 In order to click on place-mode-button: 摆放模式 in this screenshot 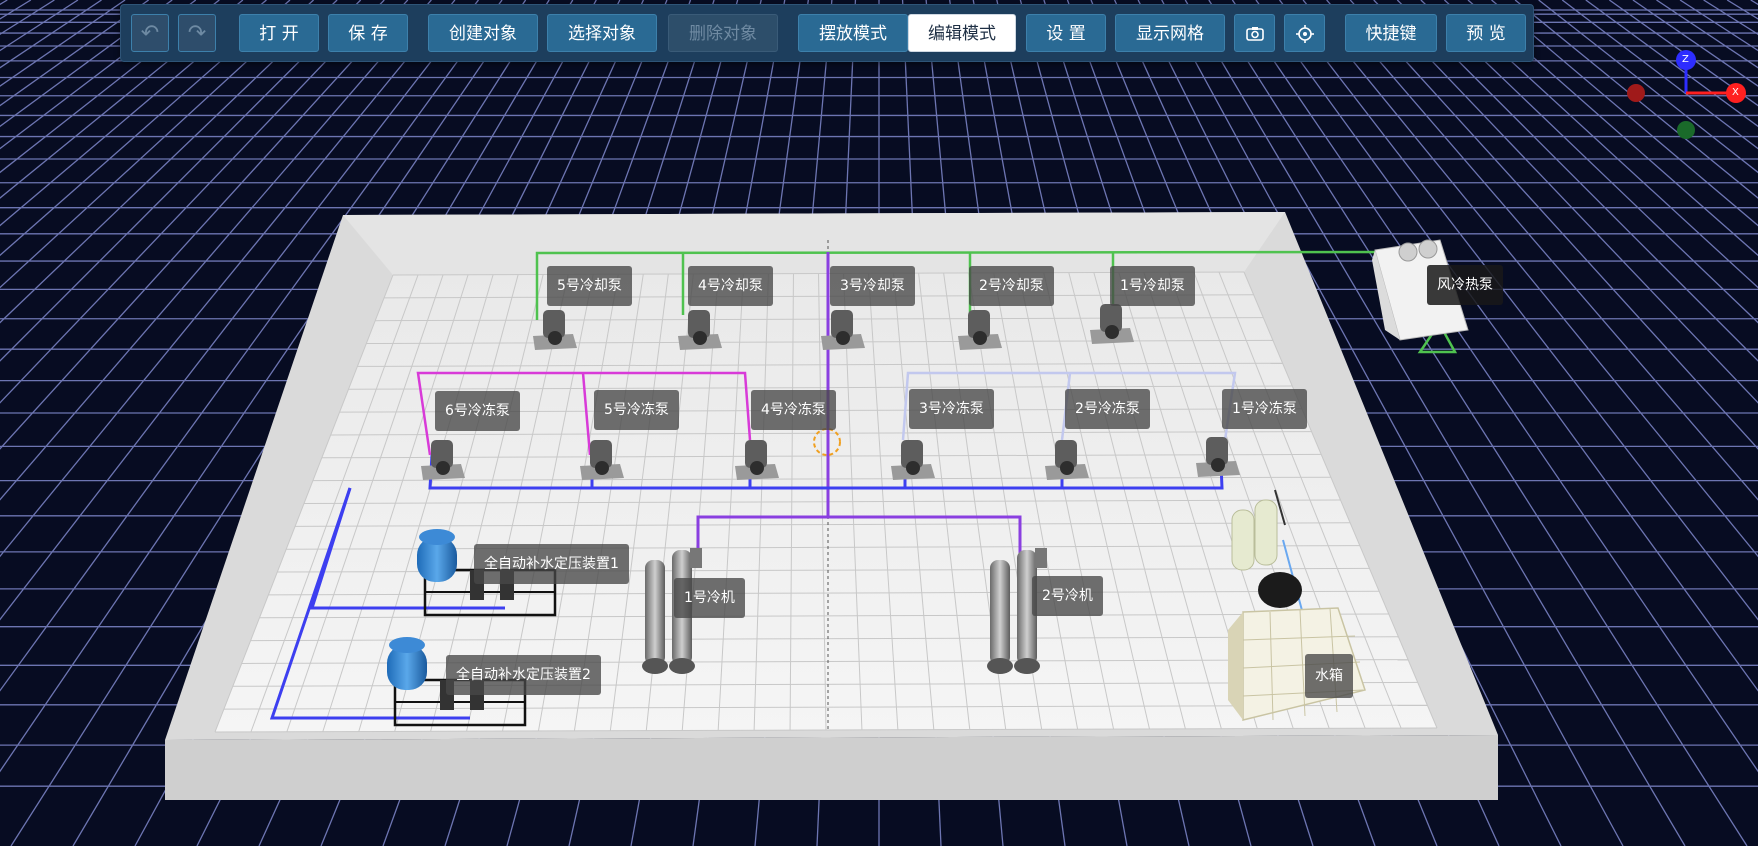, I will do `click(853, 33)`.